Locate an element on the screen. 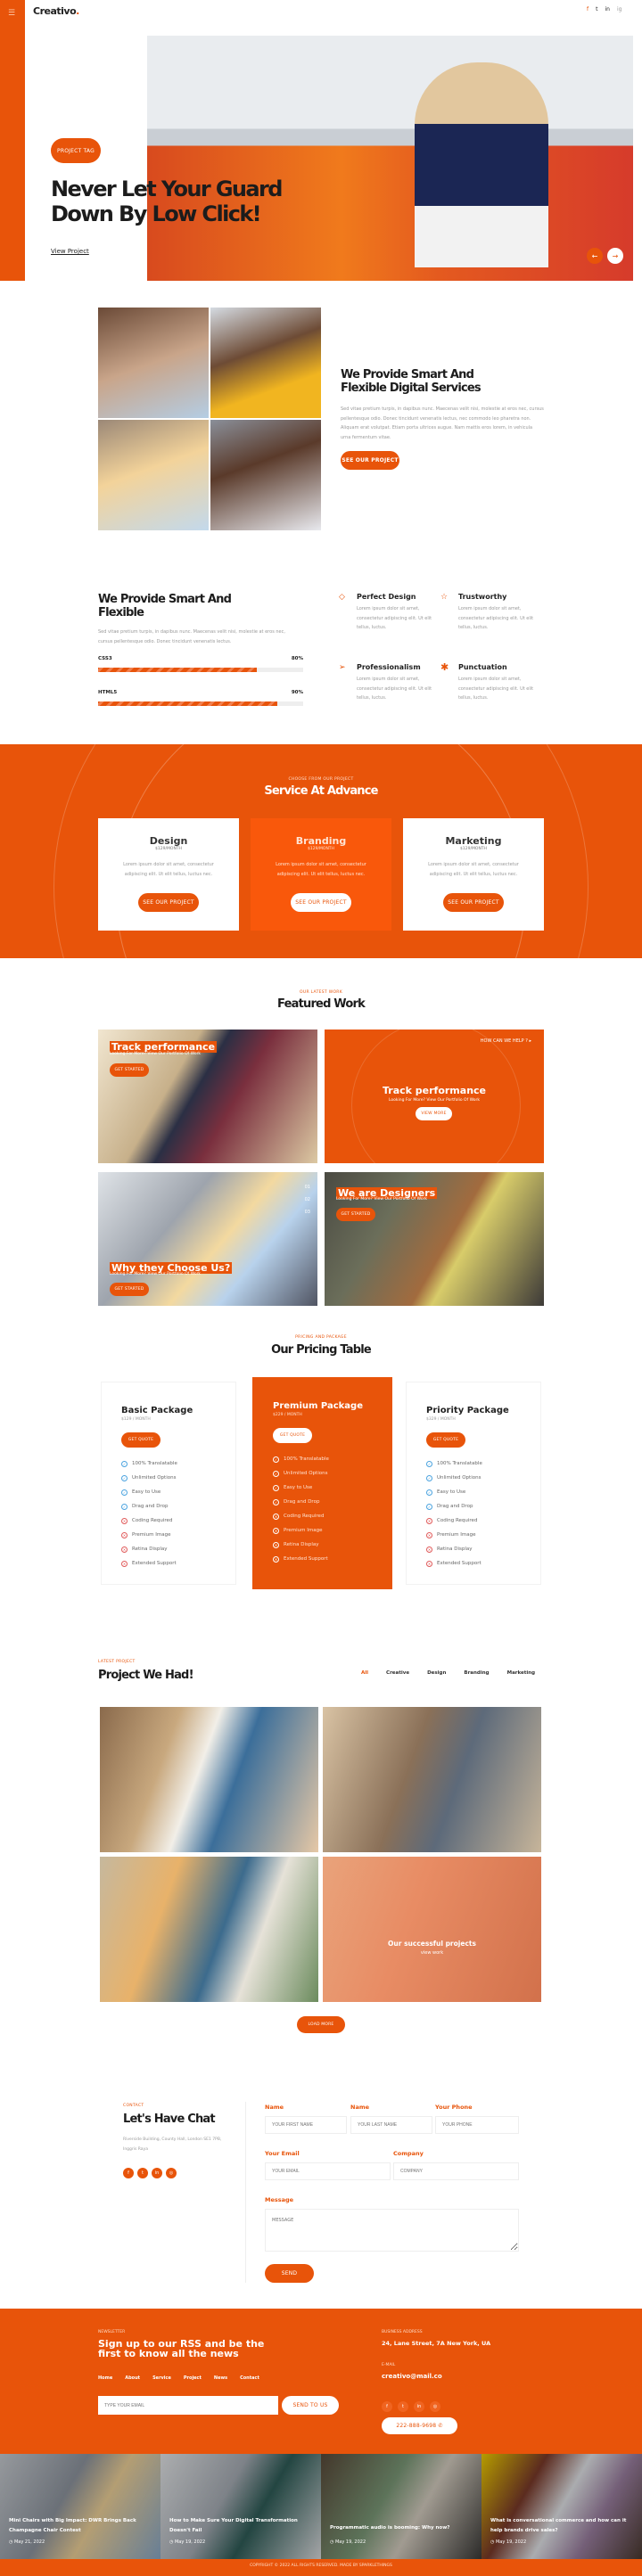  company-input is located at coordinates (456, 2171).